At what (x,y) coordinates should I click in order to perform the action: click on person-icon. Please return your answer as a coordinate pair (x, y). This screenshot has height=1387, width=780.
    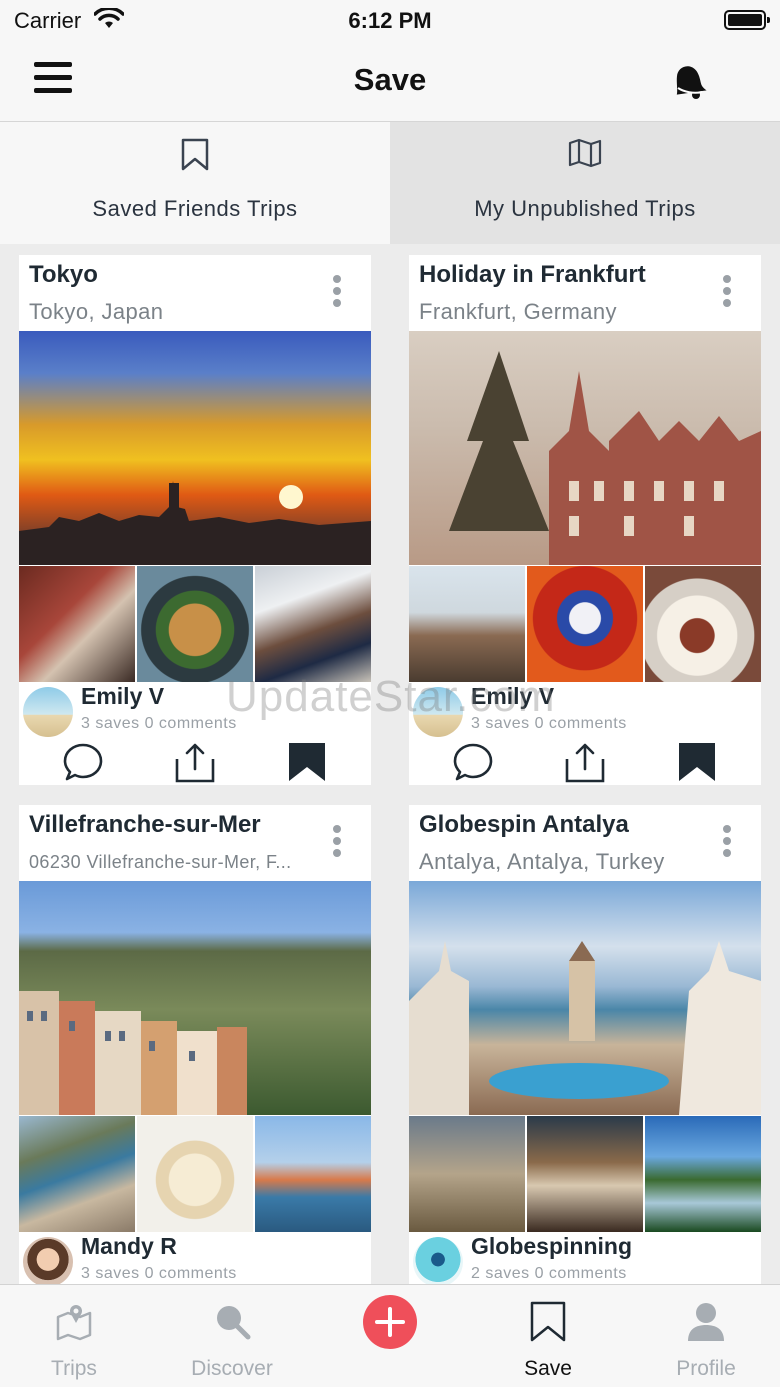
    Looking at the image, I should click on (704, 1321).